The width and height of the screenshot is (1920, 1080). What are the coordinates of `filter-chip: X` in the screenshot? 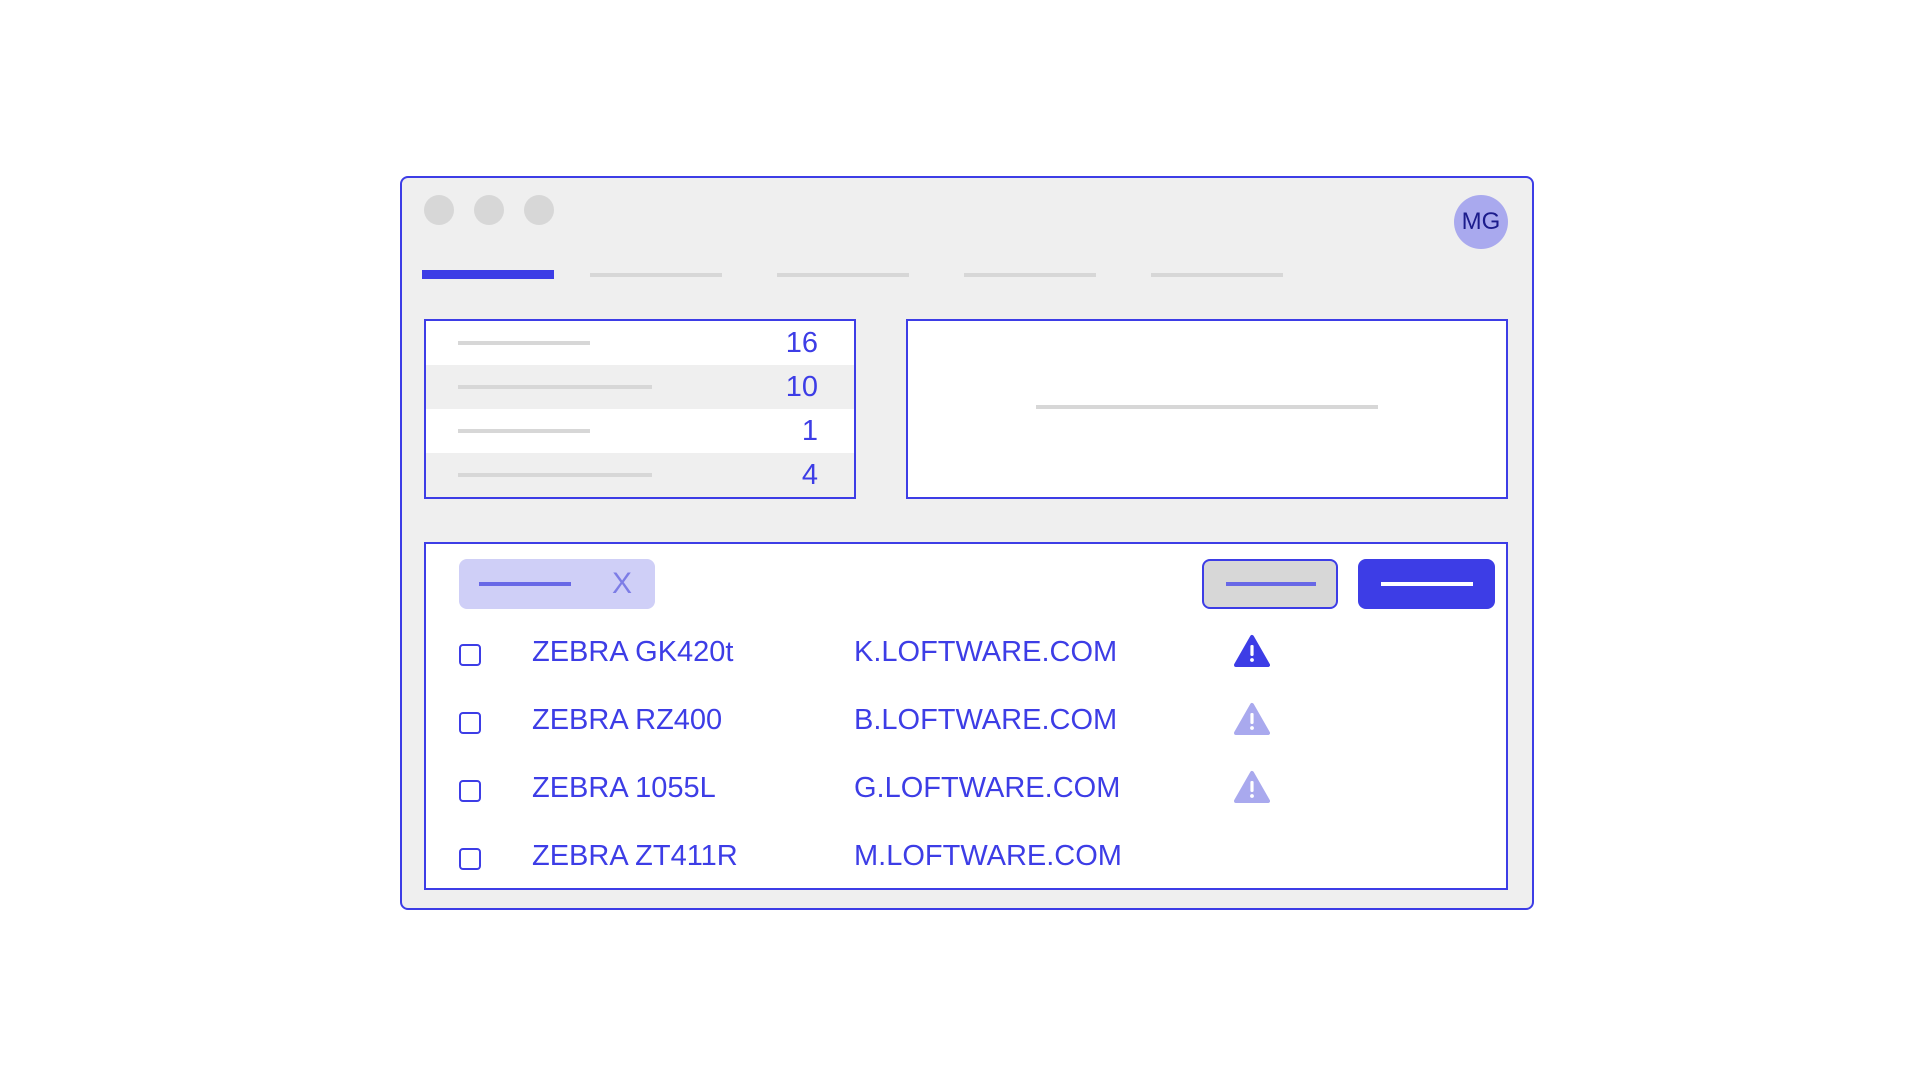 It's located at (557, 584).